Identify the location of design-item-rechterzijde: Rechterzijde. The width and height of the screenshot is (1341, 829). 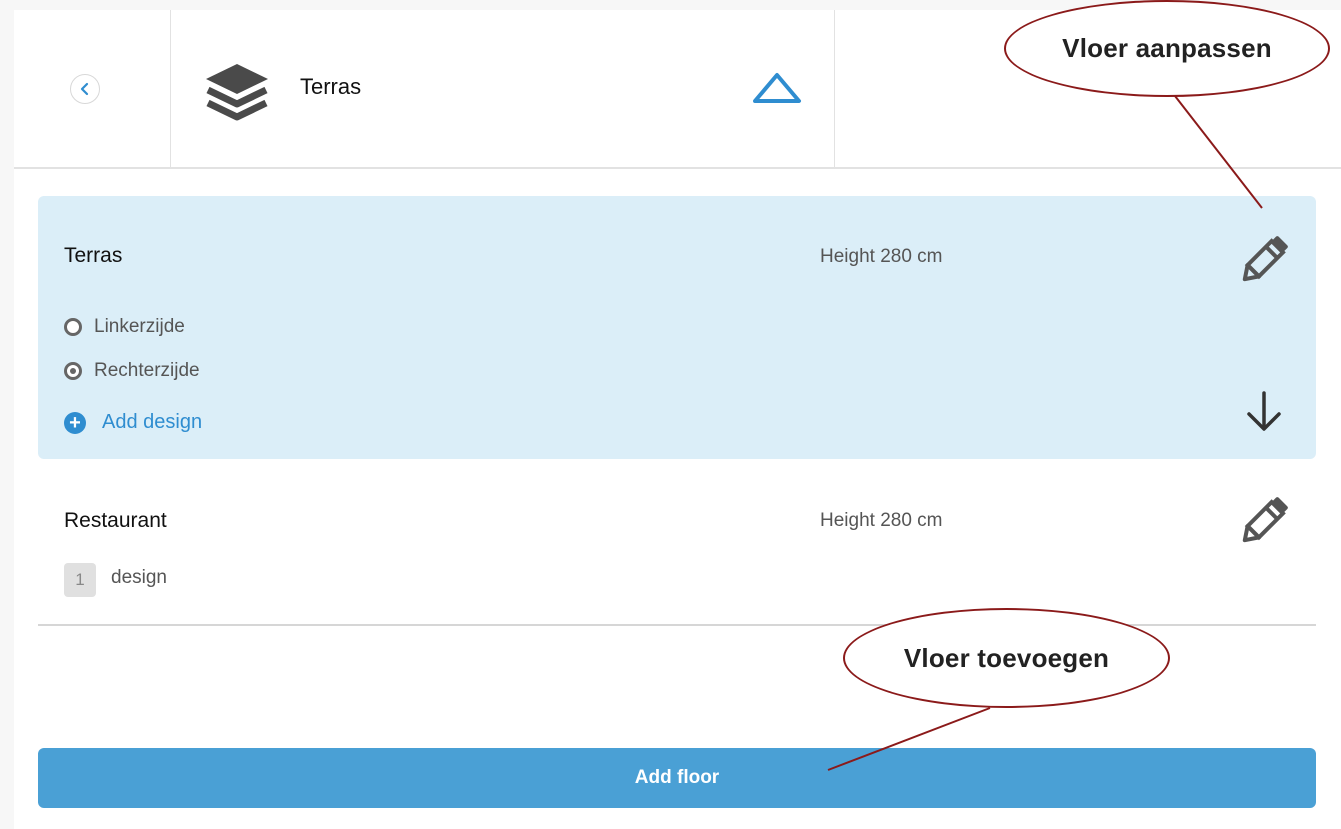
(132, 371).